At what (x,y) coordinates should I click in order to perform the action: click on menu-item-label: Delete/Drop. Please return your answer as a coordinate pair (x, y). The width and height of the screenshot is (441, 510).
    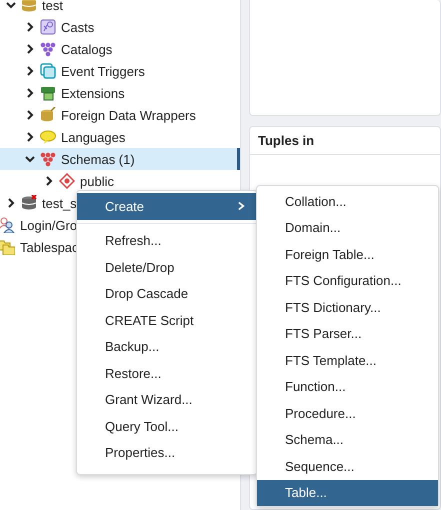
    Looking at the image, I should click on (139, 267).